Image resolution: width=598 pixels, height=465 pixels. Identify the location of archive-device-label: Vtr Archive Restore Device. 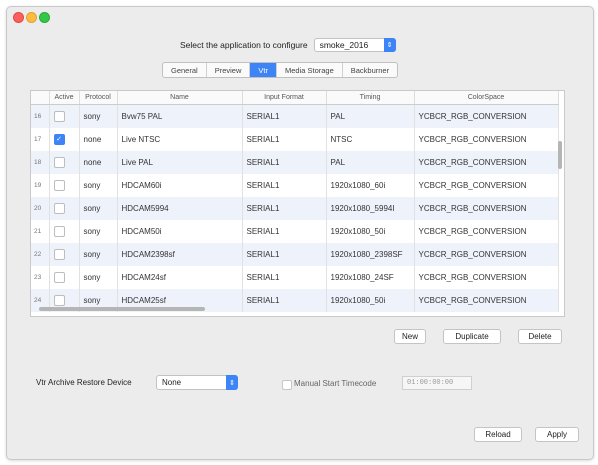
(84, 382).